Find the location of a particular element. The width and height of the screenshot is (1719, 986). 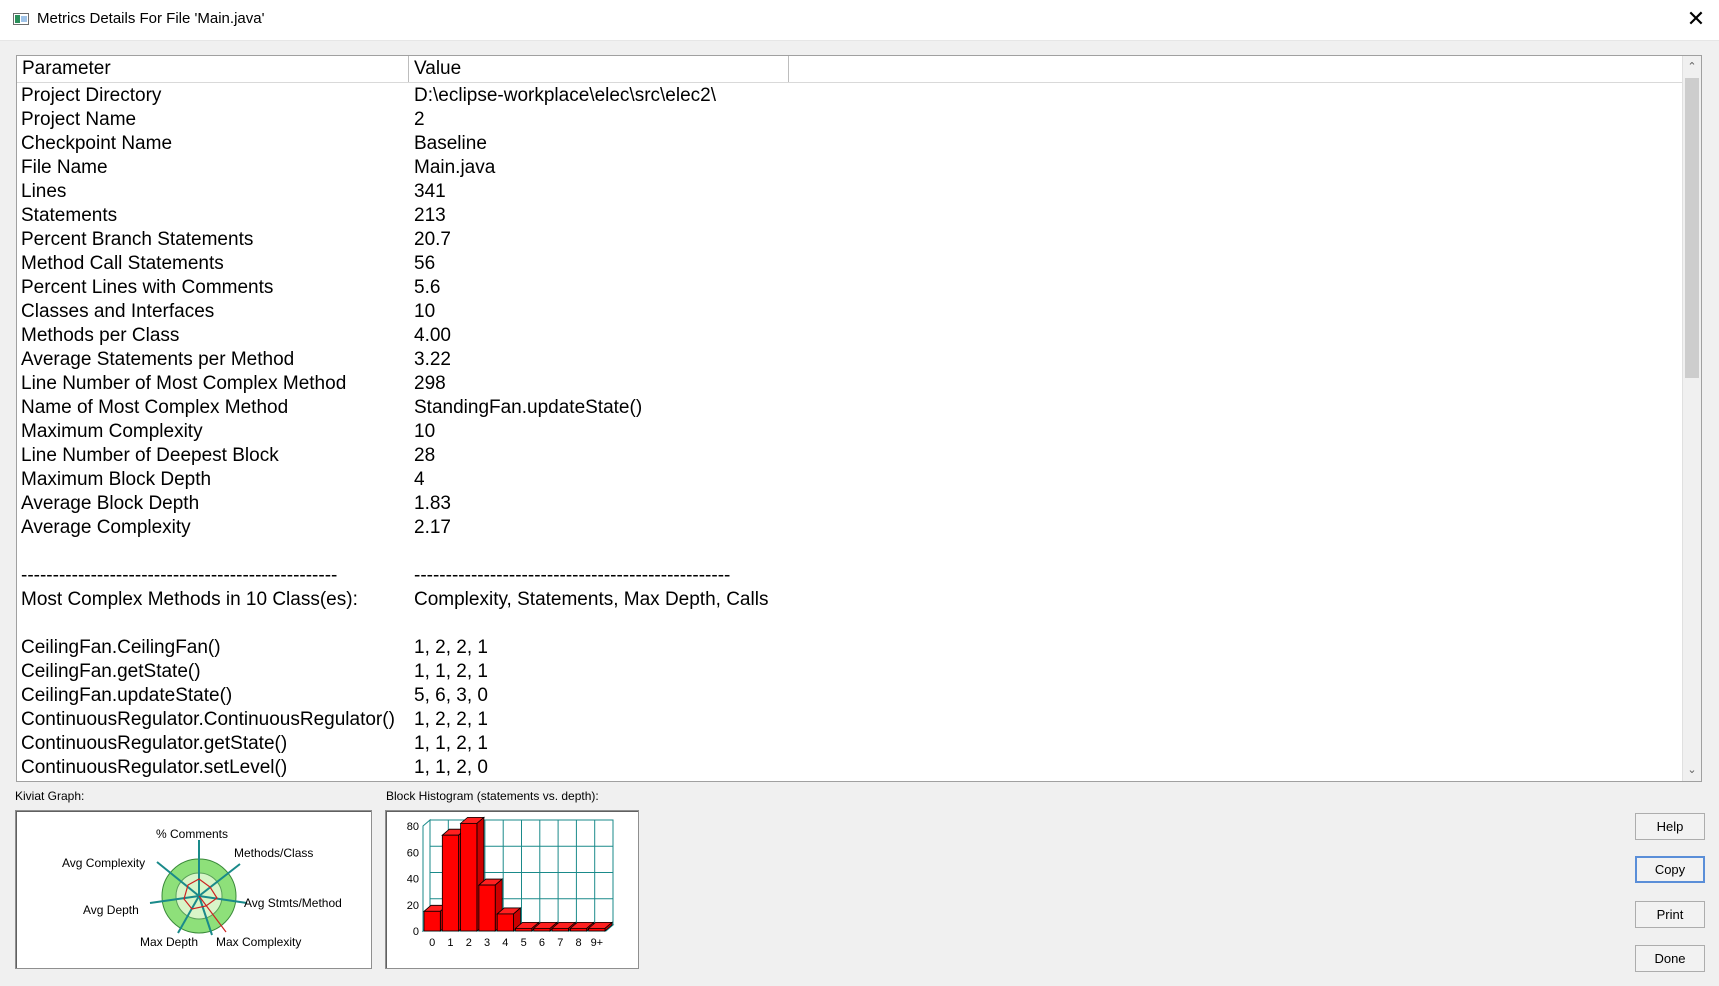

parameter-cell: Maximum Block Depth is located at coordinates (116, 479).